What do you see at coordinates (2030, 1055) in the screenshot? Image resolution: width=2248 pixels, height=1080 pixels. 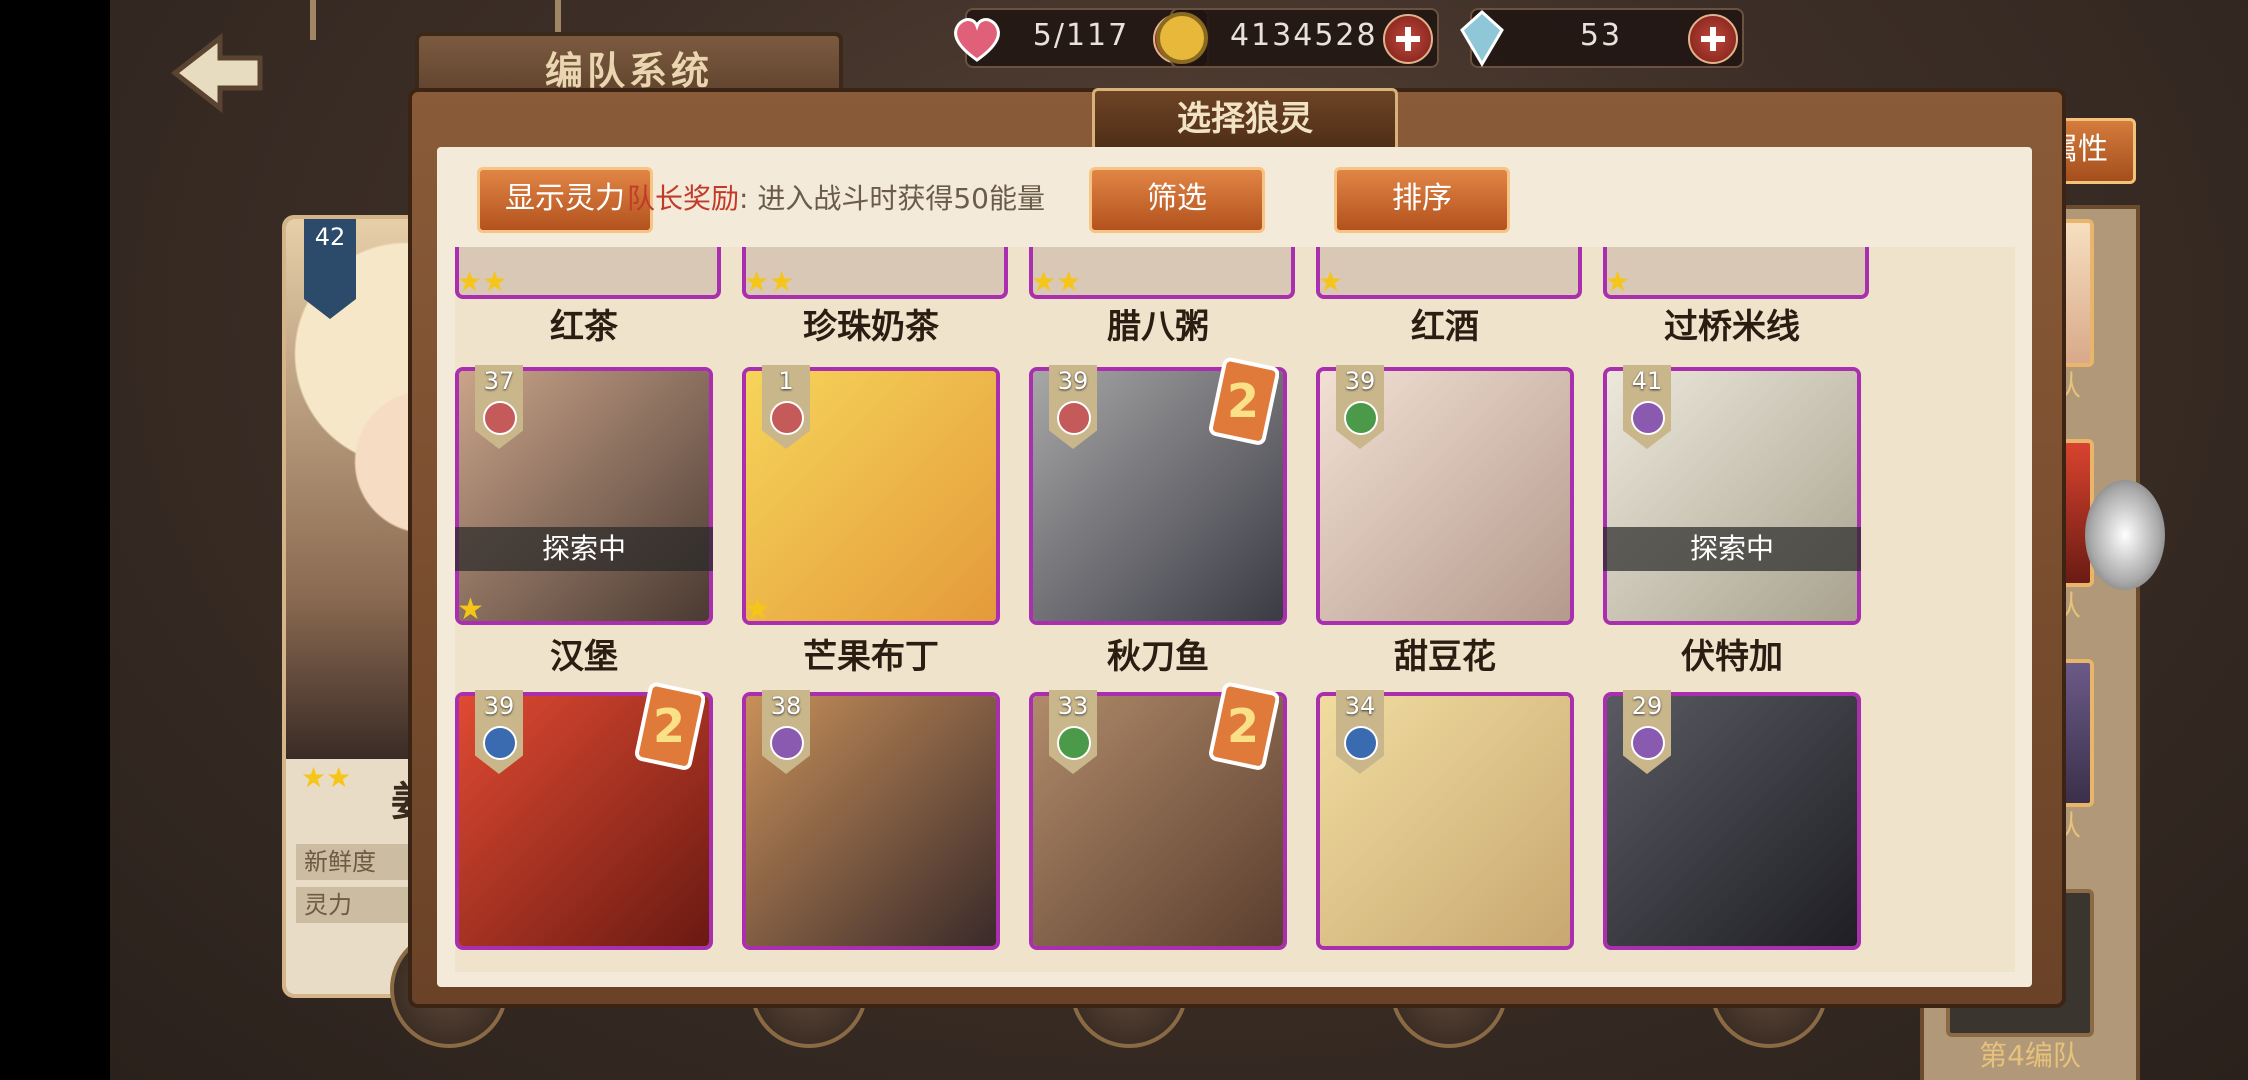 I see `team-label: 第4编队` at bounding box center [2030, 1055].